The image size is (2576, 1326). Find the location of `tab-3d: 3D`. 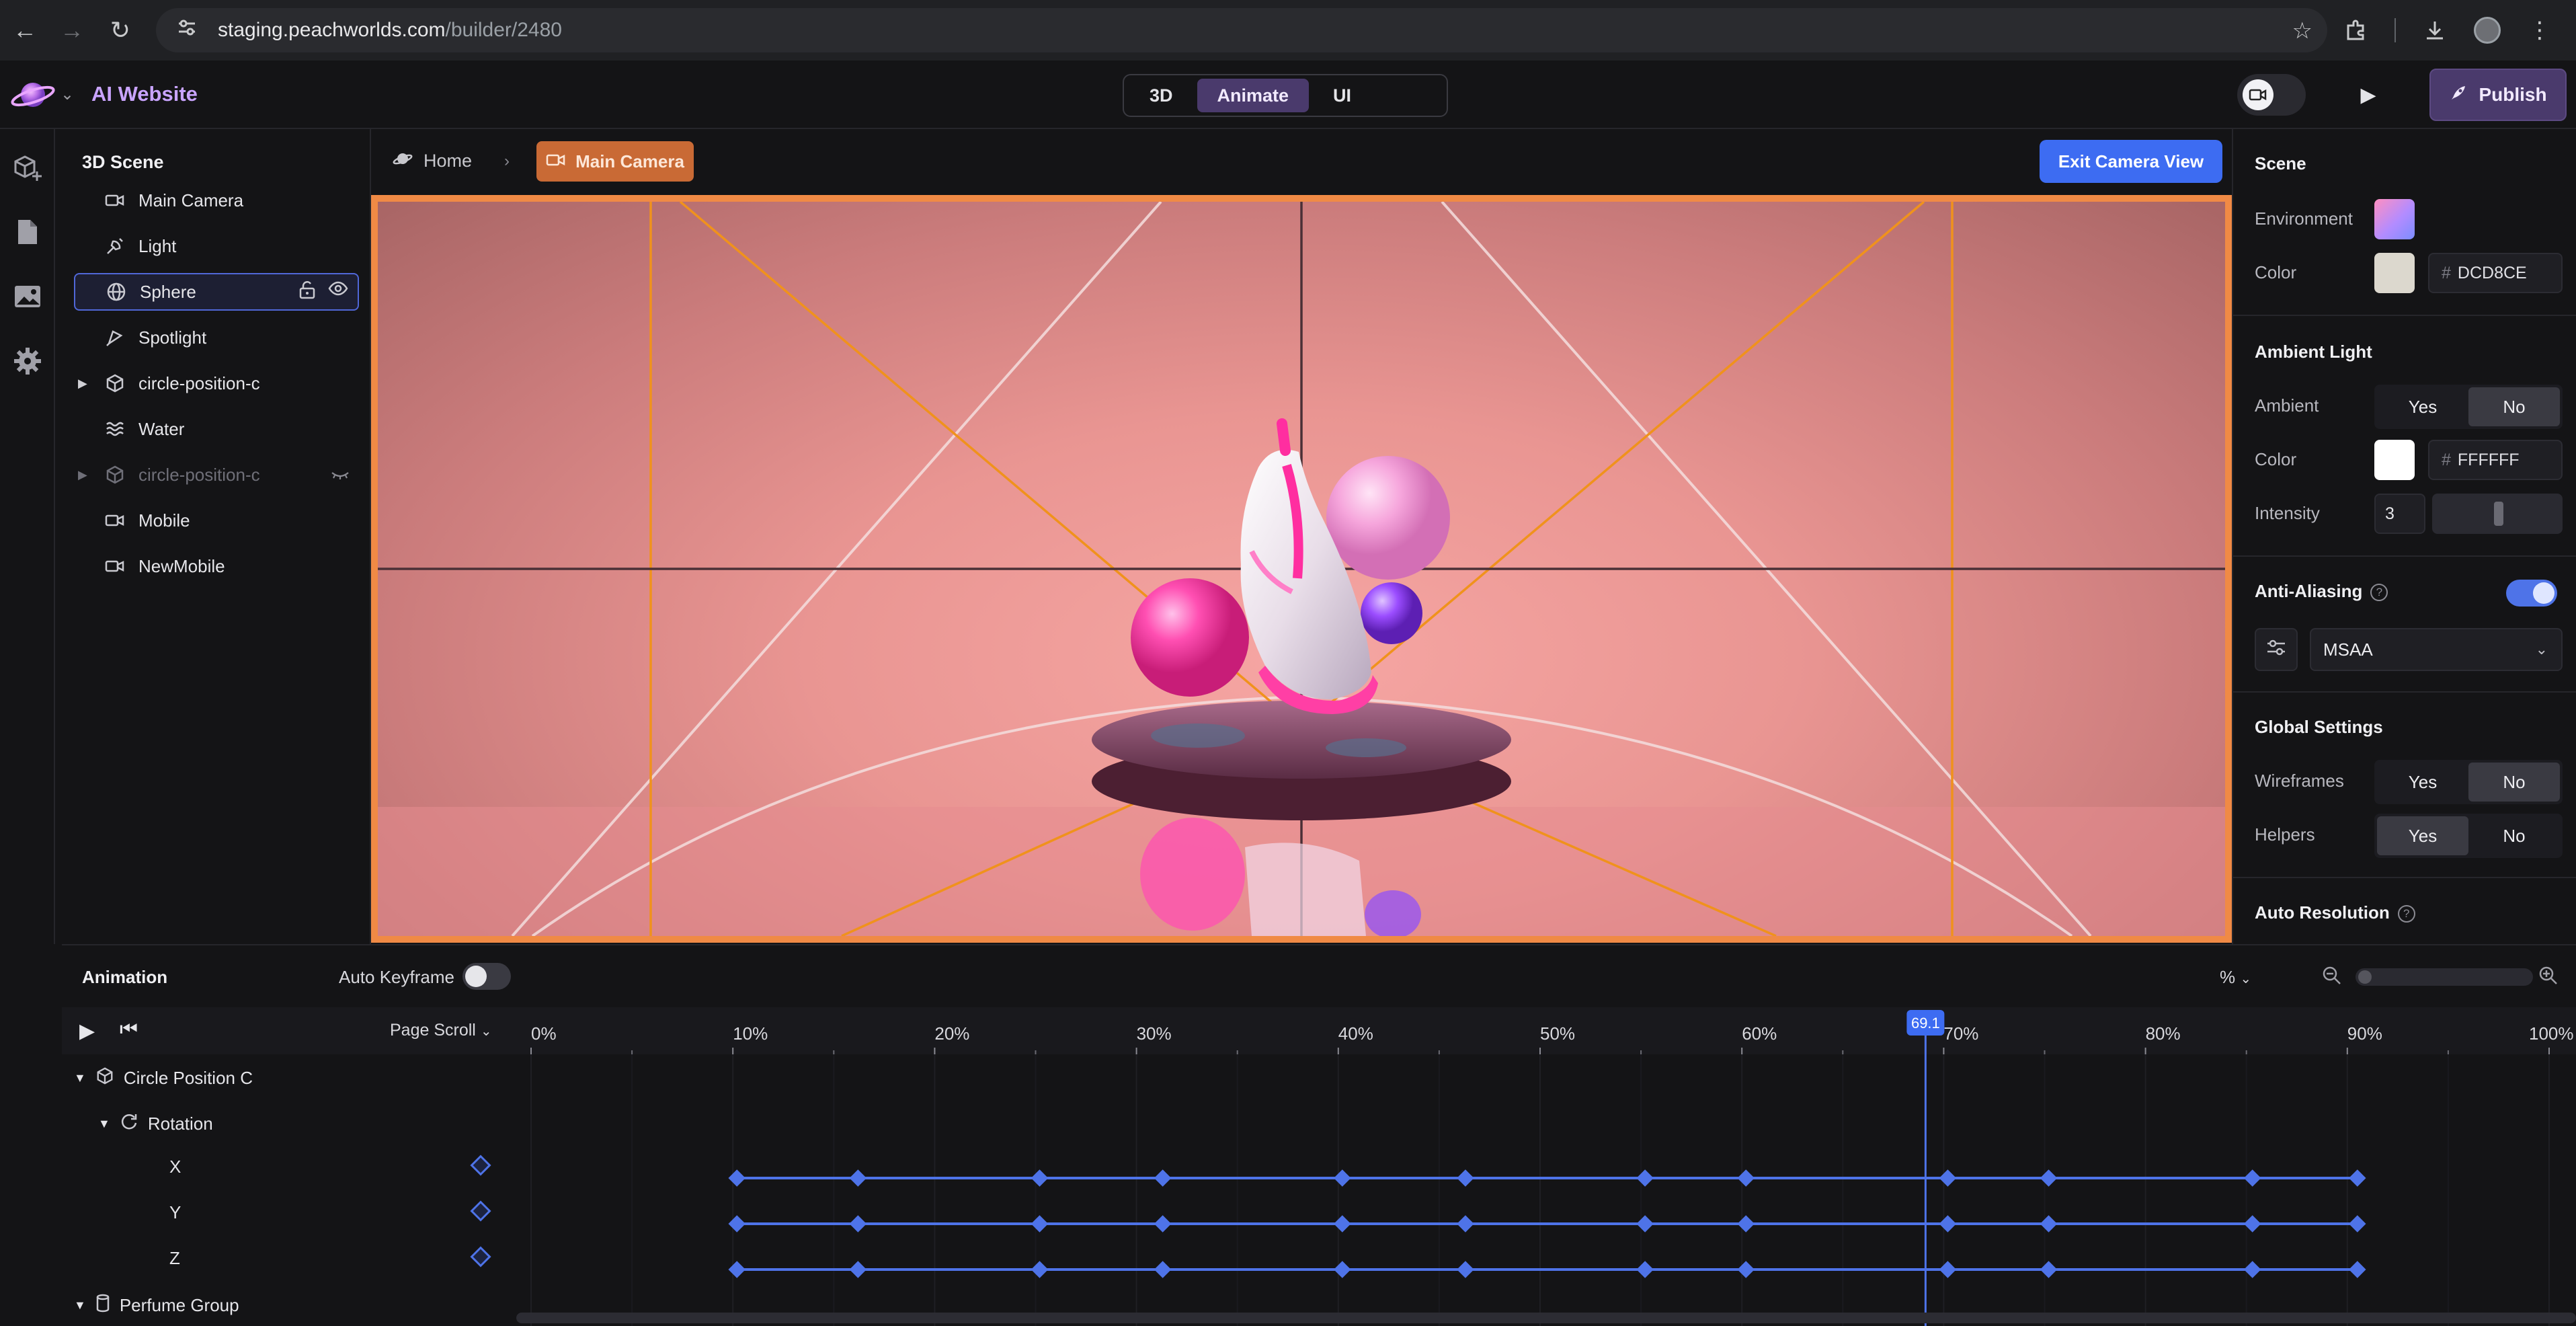

tab-3d: 3D is located at coordinates (1161, 95).